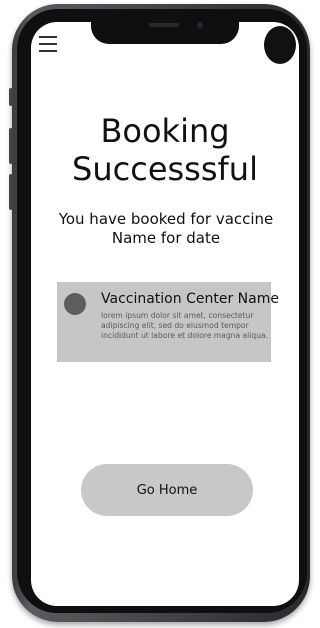  I want to click on page-title: Booking Successsful, so click(165, 150).